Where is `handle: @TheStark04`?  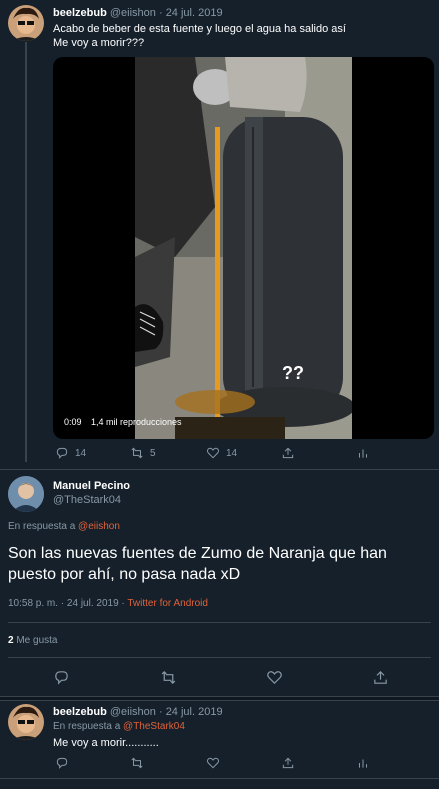
handle: @TheStark04 is located at coordinates (87, 500).